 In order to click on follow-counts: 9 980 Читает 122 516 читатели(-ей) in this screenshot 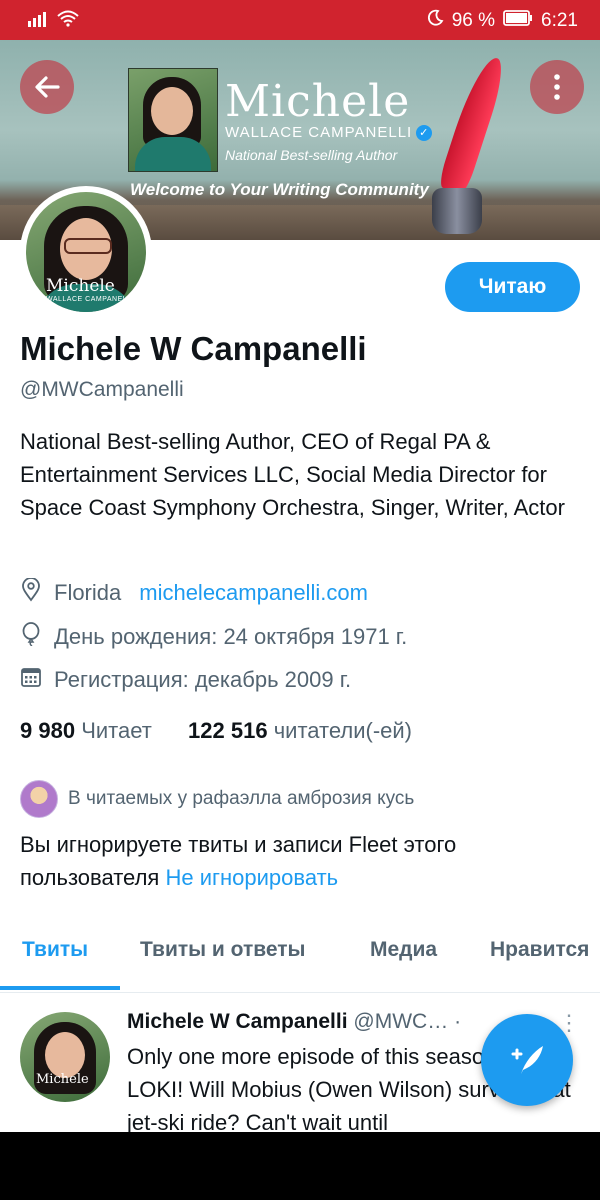, I will do `click(216, 731)`.